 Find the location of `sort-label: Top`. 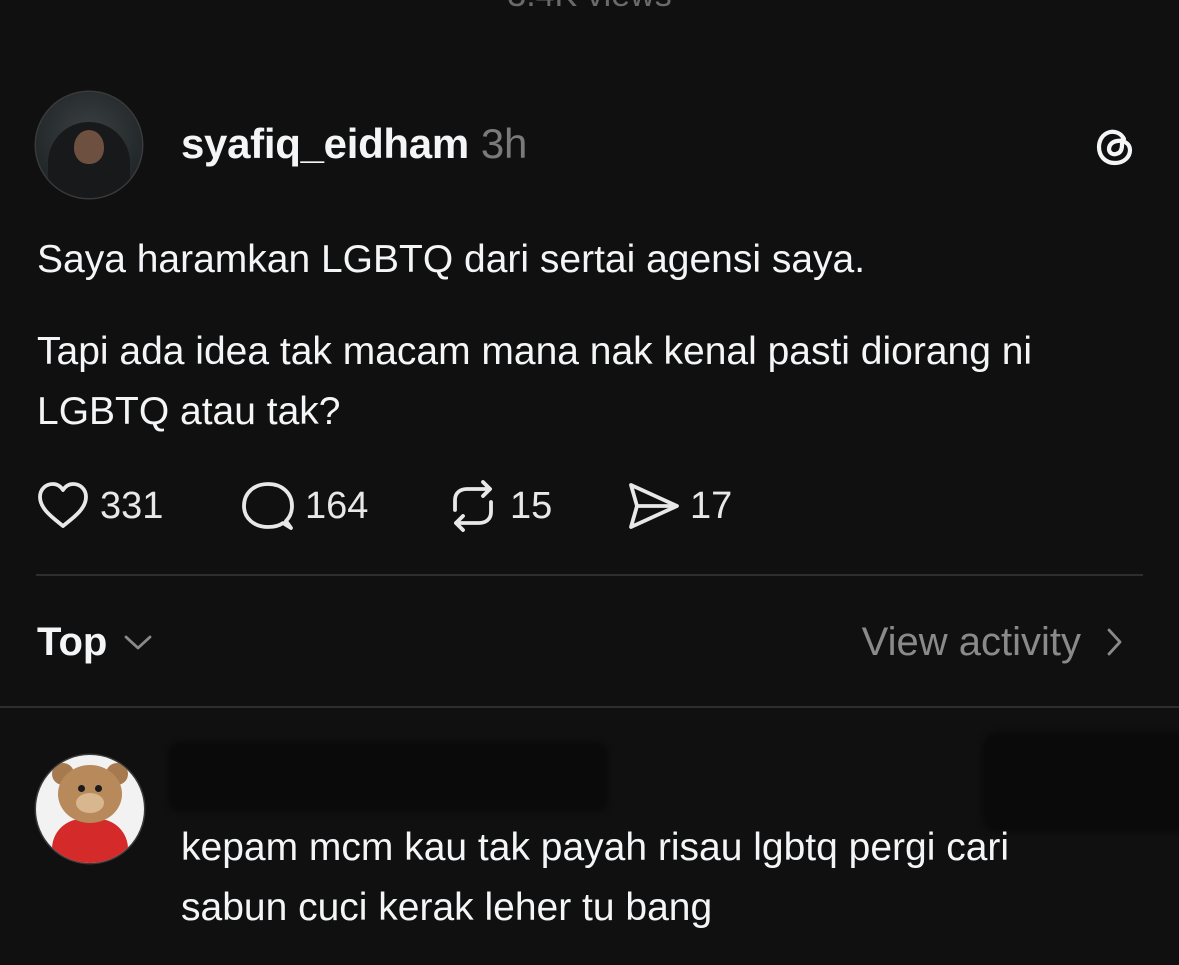

sort-label: Top is located at coordinates (72, 641).